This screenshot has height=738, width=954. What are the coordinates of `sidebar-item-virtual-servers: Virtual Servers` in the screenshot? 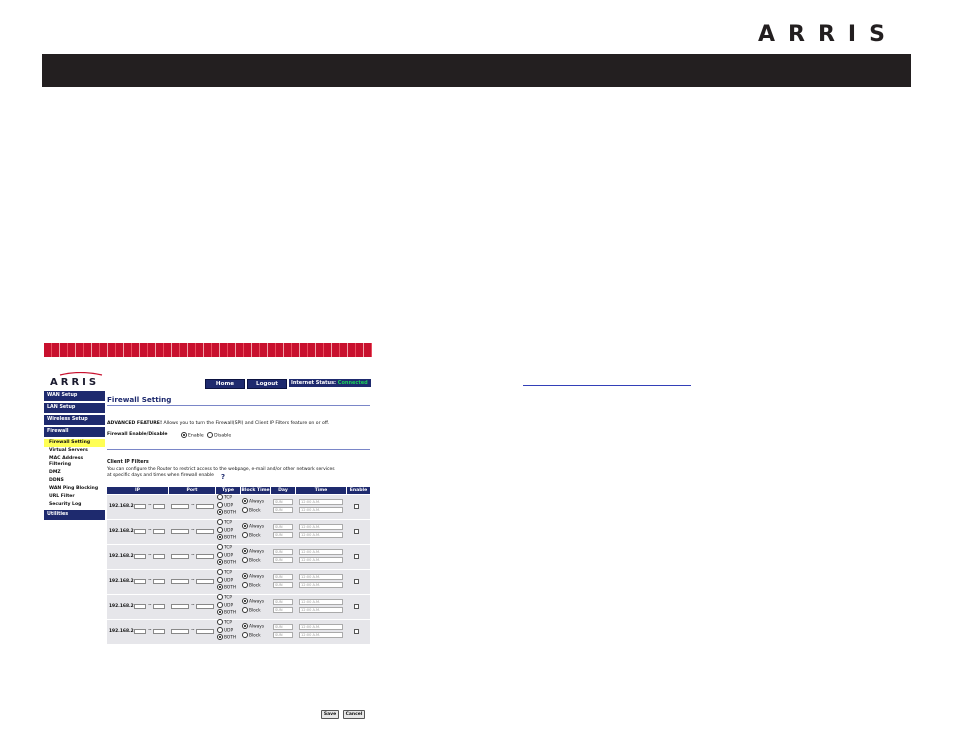 It's located at (74, 451).